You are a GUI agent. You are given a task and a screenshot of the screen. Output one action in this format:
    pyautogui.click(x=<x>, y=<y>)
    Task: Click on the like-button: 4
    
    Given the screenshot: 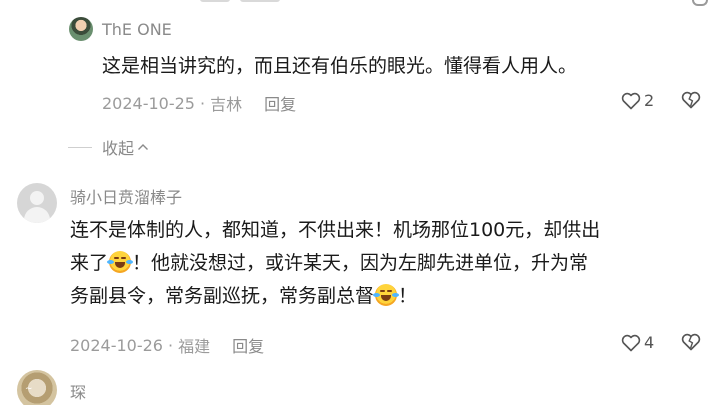 What is the action you would take?
    pyautogui.click(x=637, y=342)
    